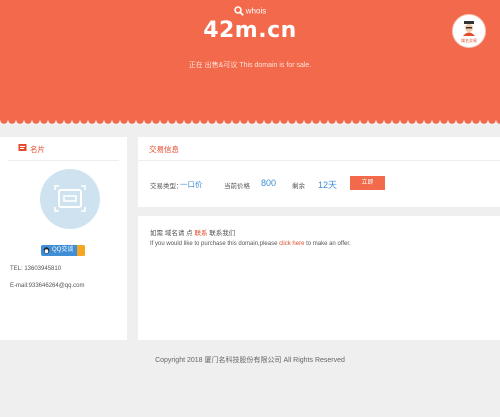 Image resolution: width=500 pixels, height=417 pixels. I want to click on price-label: 当前价格, so click(237, 186).